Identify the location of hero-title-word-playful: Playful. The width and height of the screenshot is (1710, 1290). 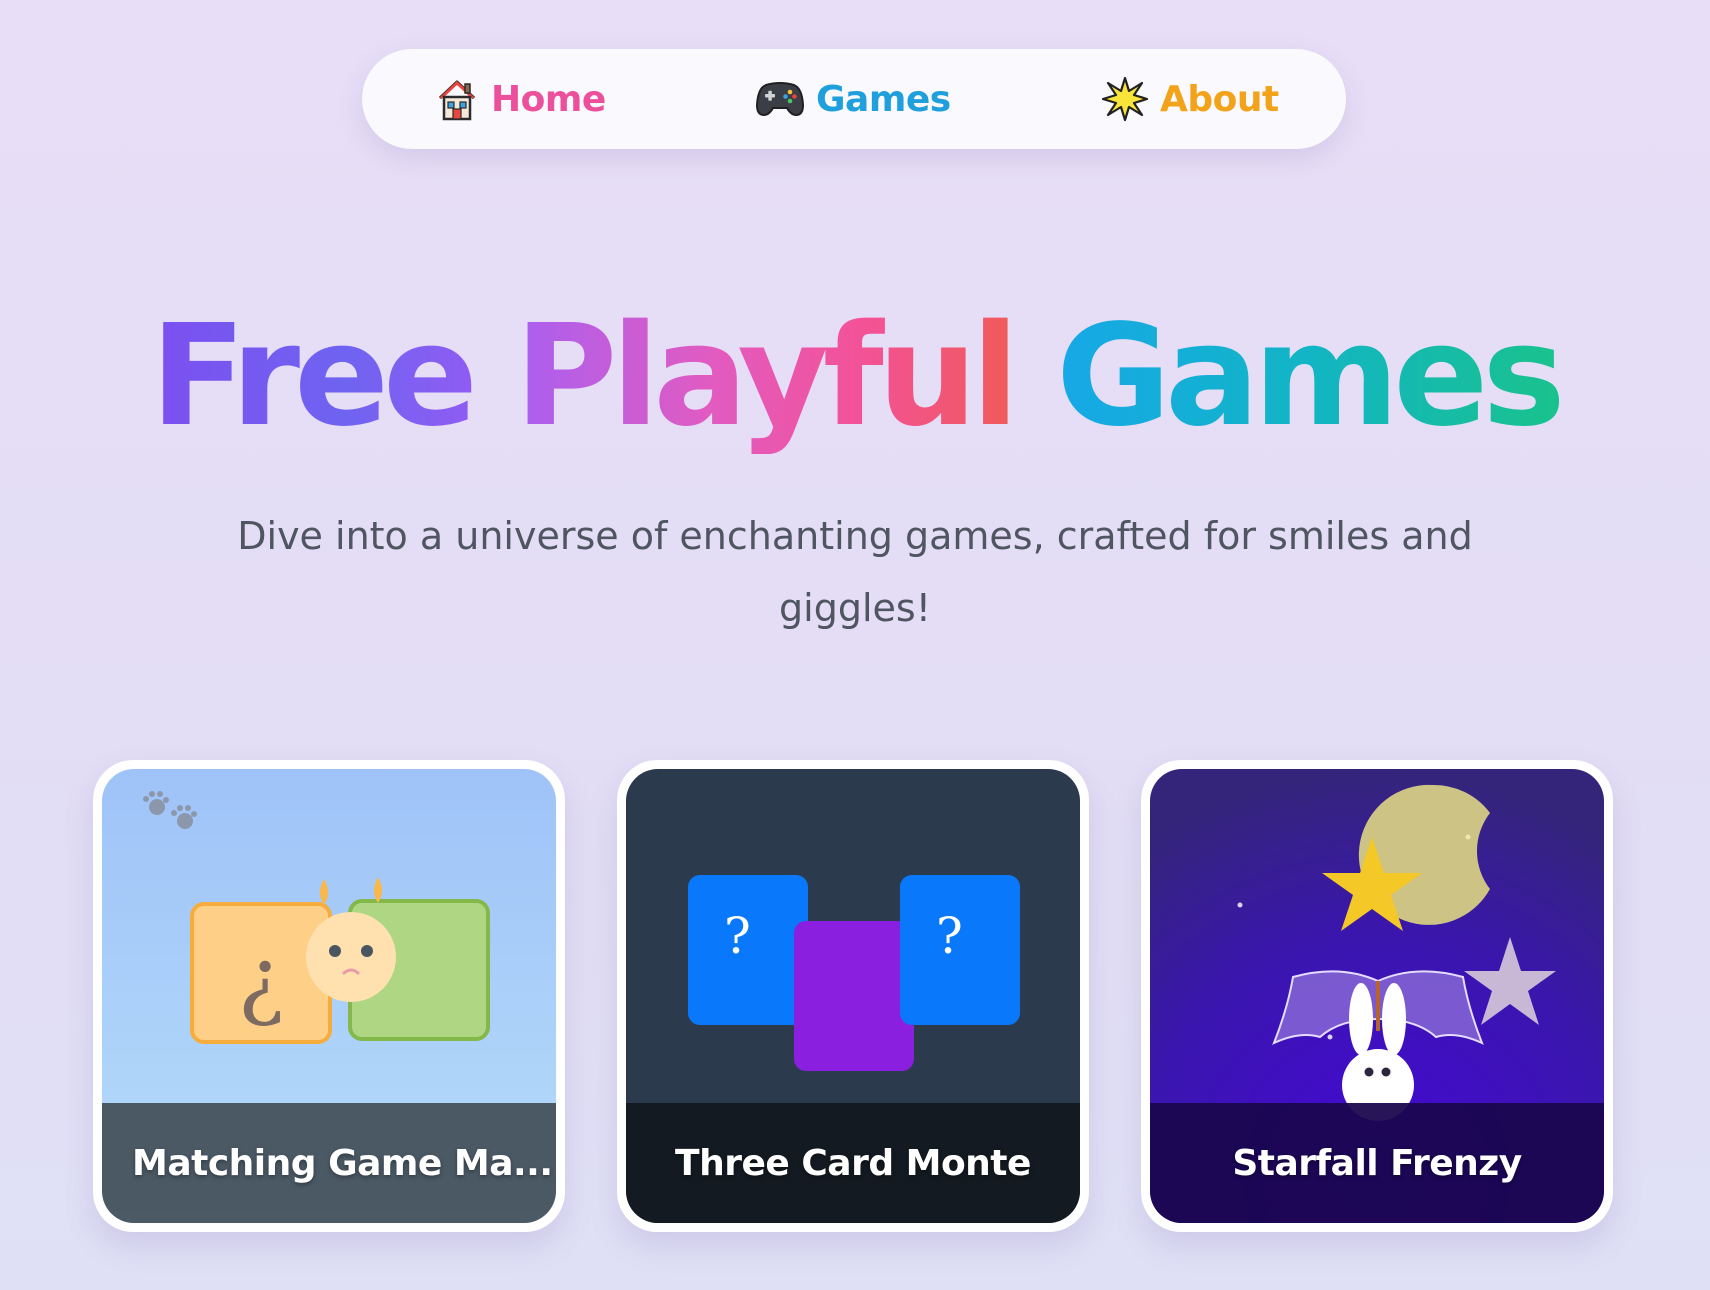
(767, 376).